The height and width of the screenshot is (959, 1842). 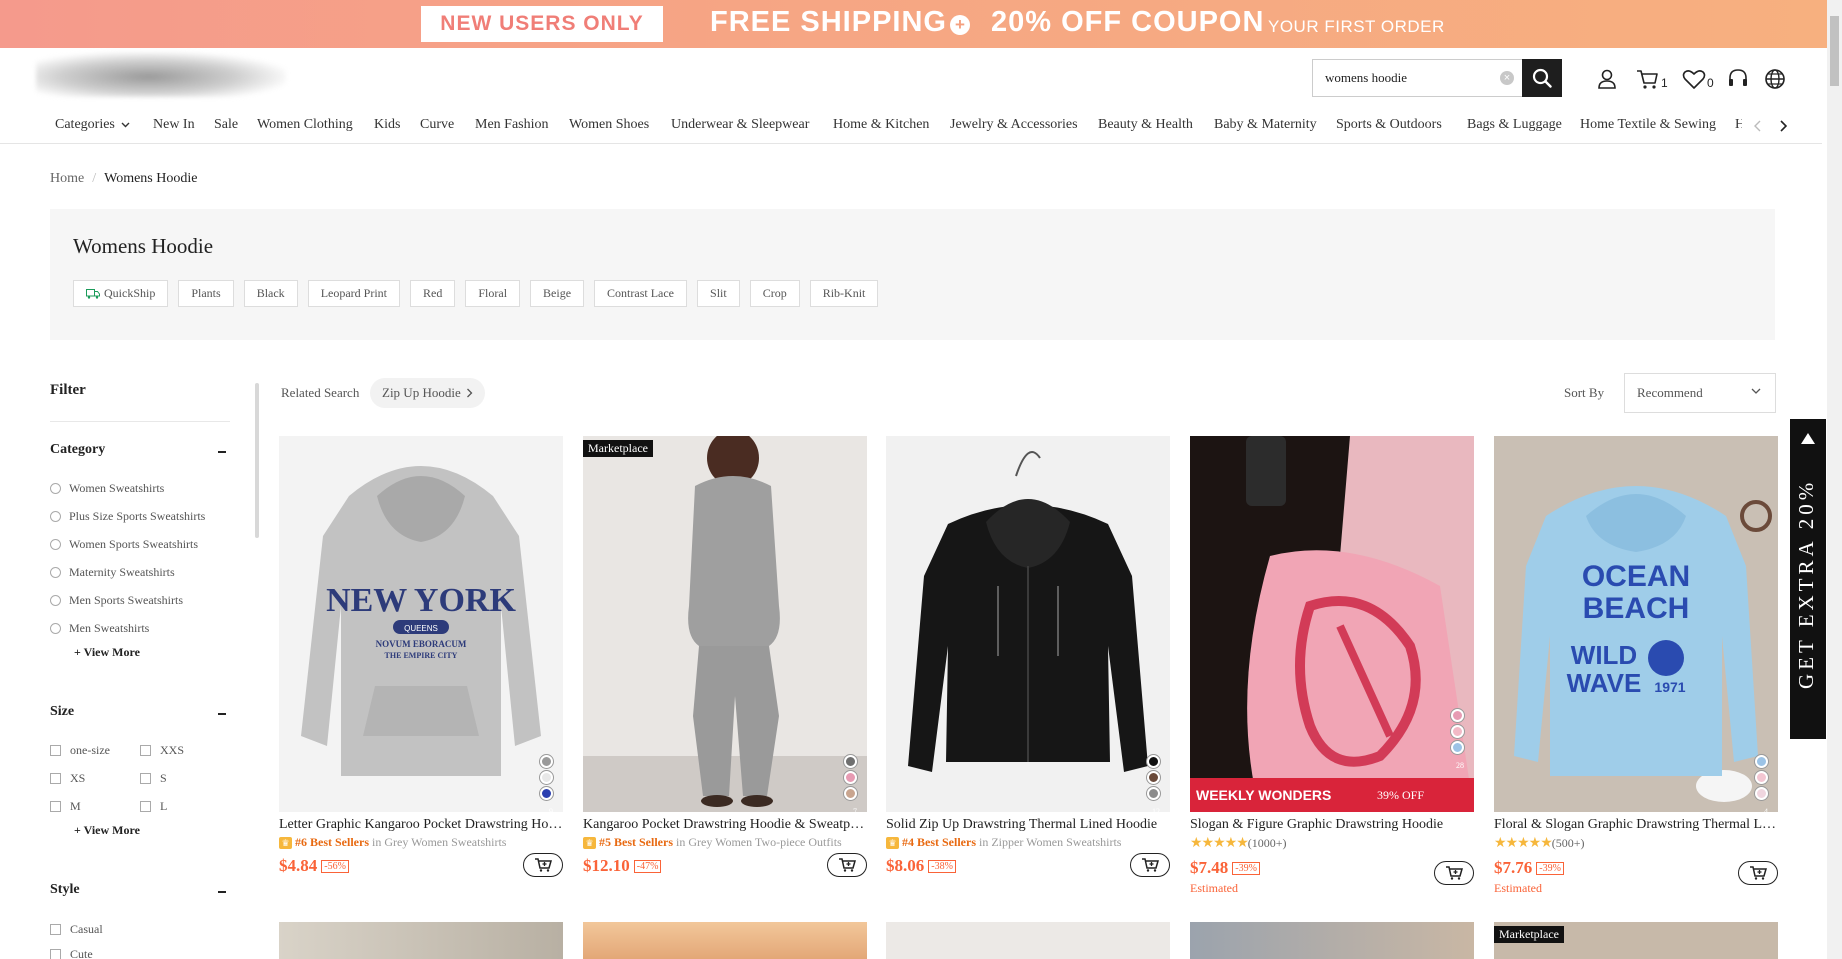 I want to click on get-extra-side-tab: GET EXTRA 20%, so click(x=1808, y=579).